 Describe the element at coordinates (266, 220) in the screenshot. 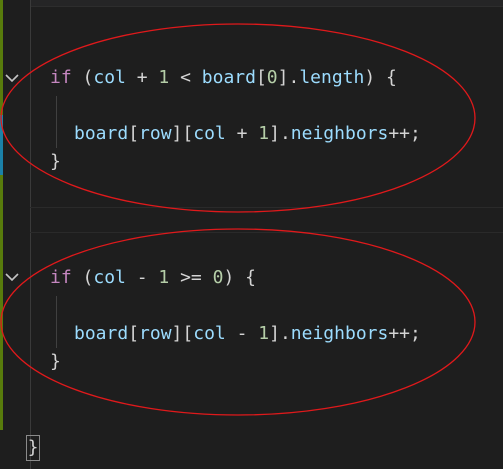

I see `blank-line-band` at that location.